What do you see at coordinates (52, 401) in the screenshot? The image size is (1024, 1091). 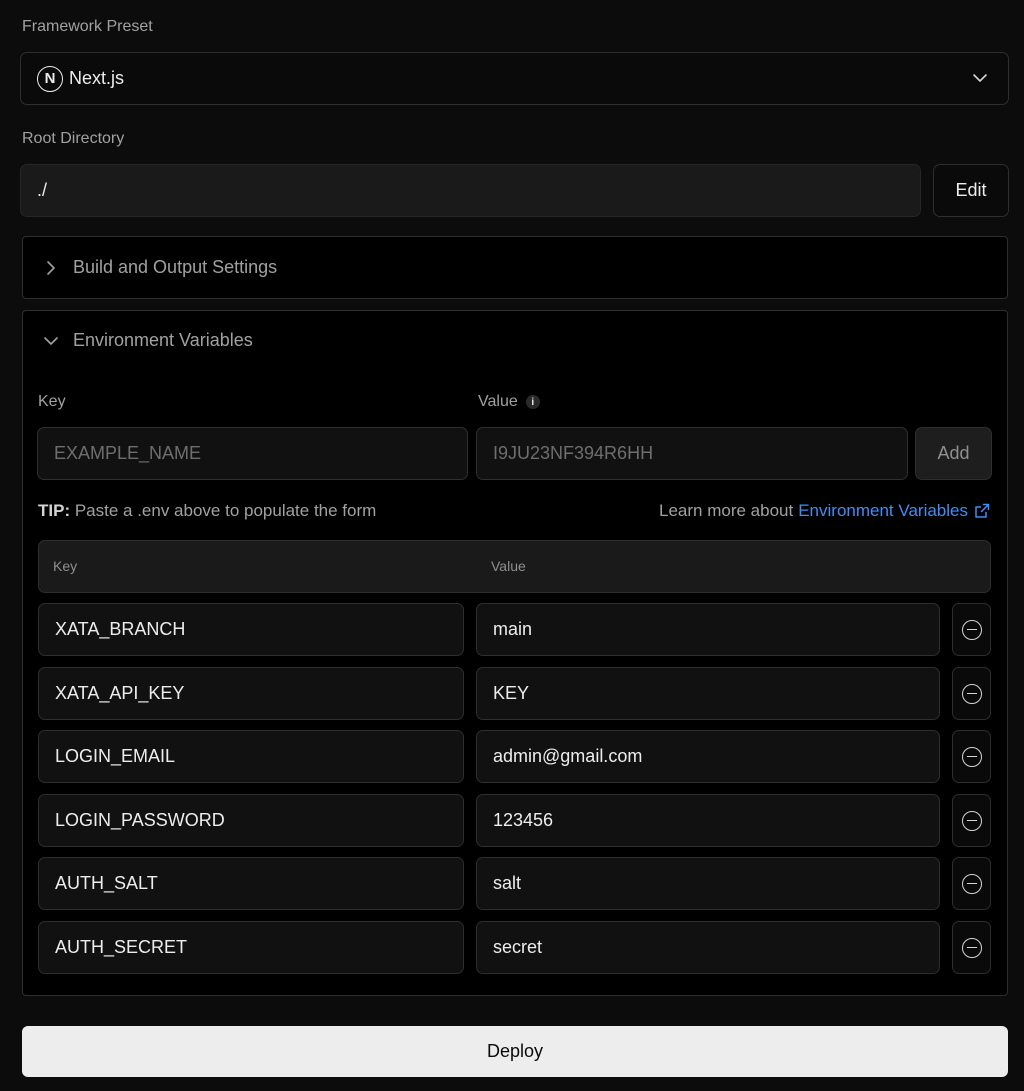 I see `key-label: Key` at bounding box center [52, 401].